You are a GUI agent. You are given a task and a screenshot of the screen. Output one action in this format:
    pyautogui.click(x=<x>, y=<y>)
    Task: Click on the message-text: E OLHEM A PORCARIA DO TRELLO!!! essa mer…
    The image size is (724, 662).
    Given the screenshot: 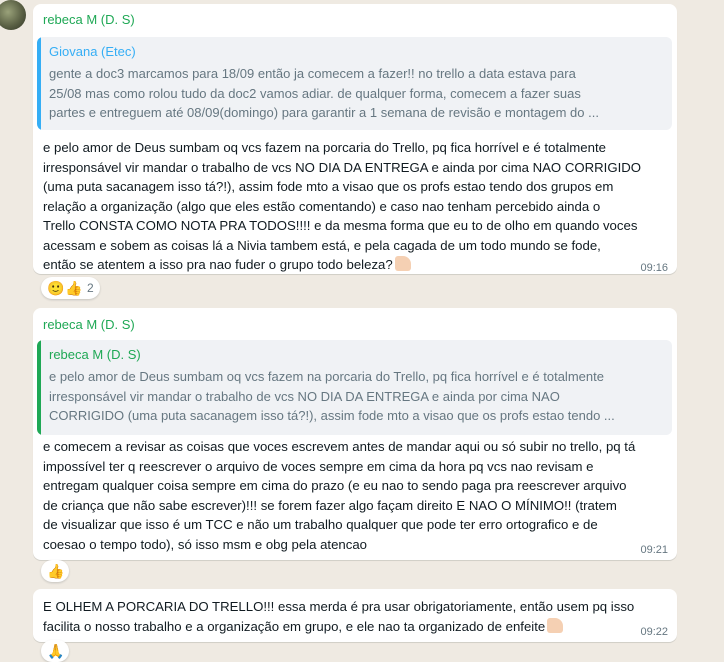 What is the action you would take?
    pyautogui.click(x=339, y=616)
    